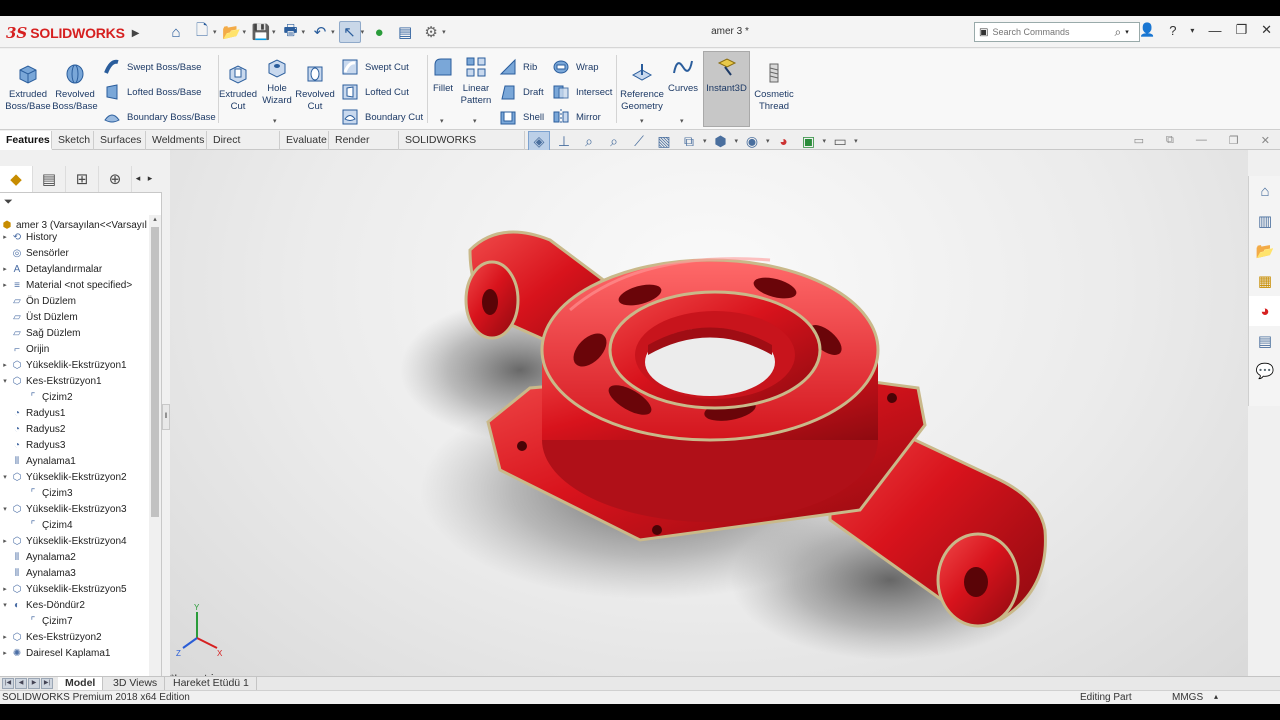  Describe the element at coordinates (1264, 311) in the screenshot. I see `appearances-icon: ◕` at that location.